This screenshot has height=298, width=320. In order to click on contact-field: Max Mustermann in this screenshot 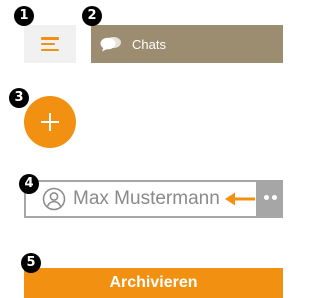, I will do `click(141, 199)`.